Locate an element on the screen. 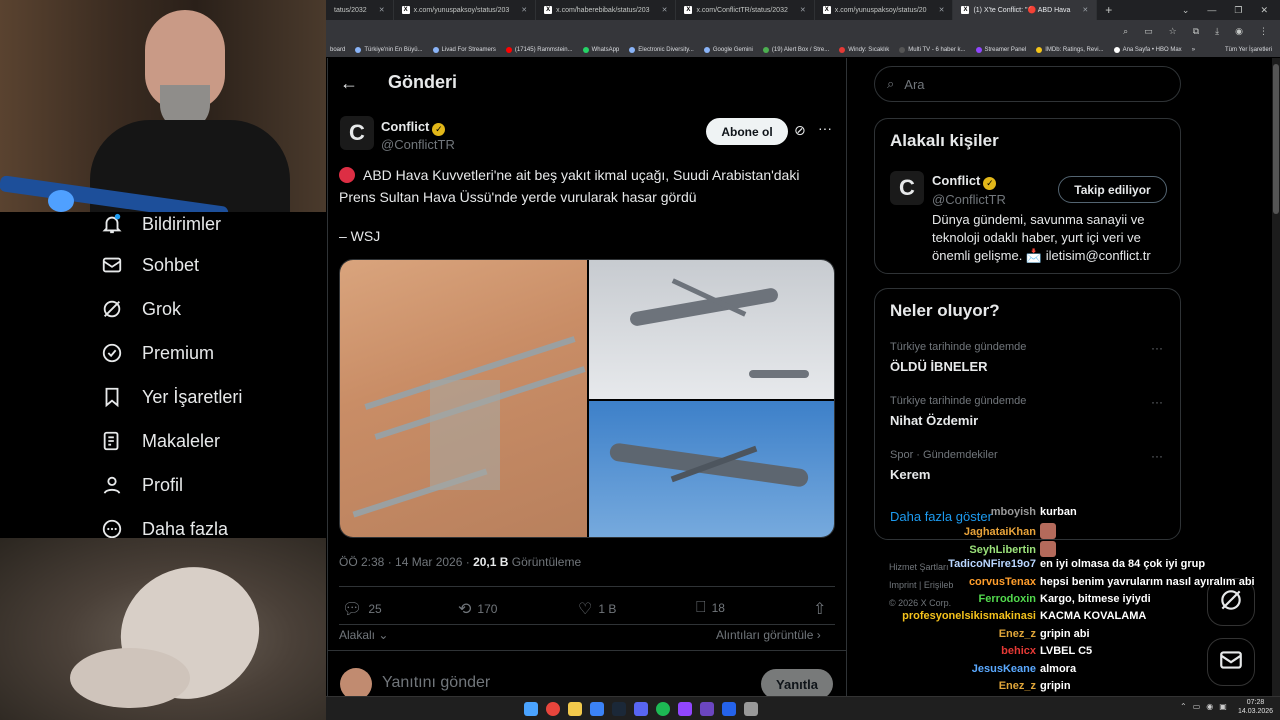  system-clock: 07:28 14.03.2026 is located at coordinates (1255, 707).